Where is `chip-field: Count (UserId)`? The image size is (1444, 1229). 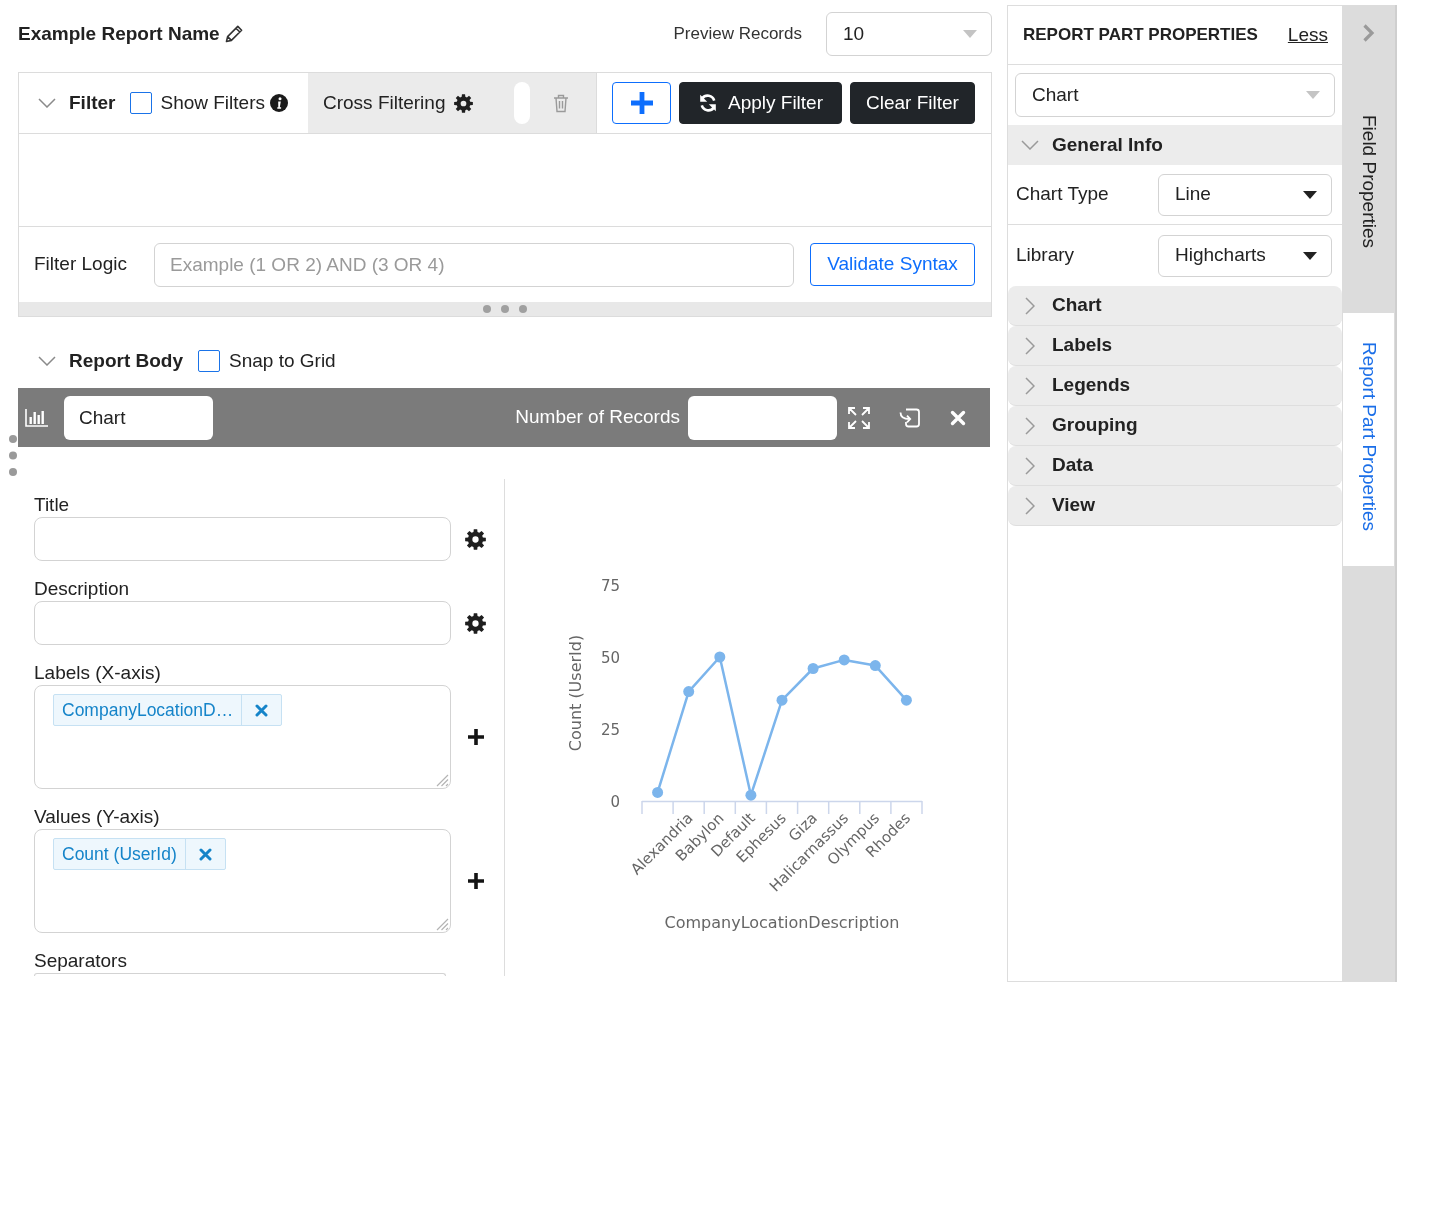
chip-field: Count (UserId) is located at coordinates (242, 881).